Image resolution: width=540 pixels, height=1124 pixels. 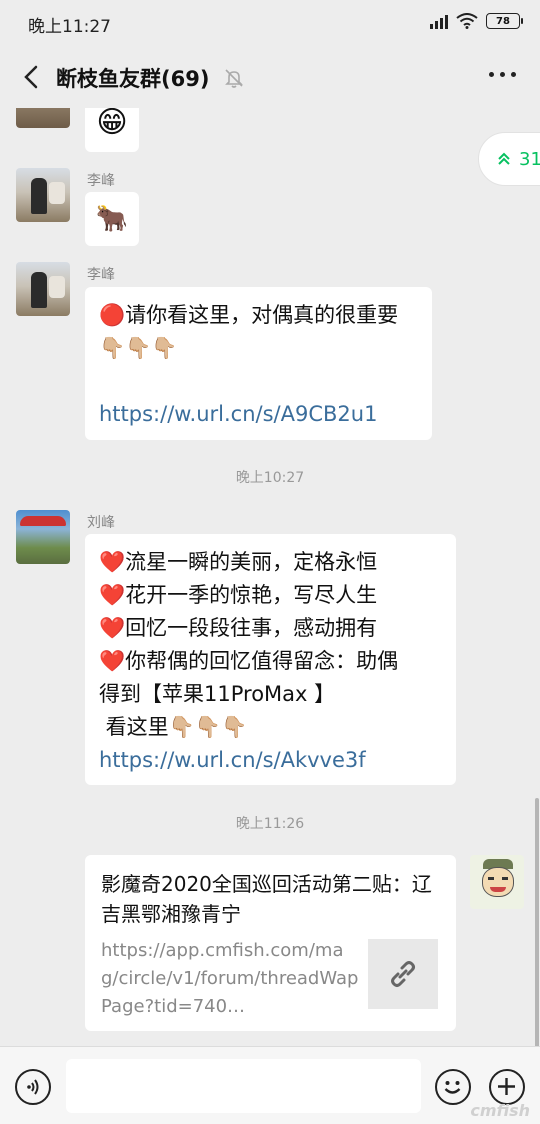 I want to click on chat-title: 断枝鱼友群(69), so click(x=133, y=79).